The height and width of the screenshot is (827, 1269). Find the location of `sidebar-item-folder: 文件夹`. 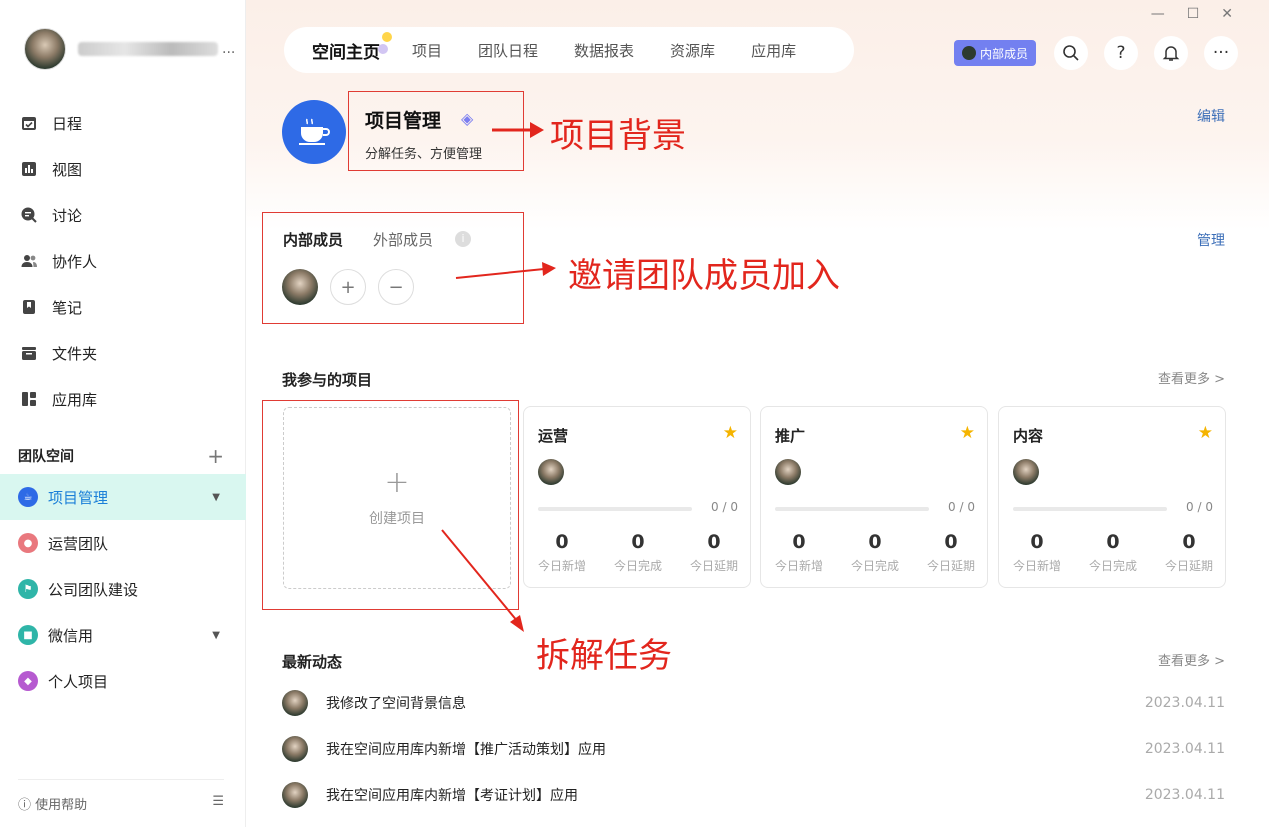

sidebar-item-folder: 文件夹 is located at coordinates (123, 353).